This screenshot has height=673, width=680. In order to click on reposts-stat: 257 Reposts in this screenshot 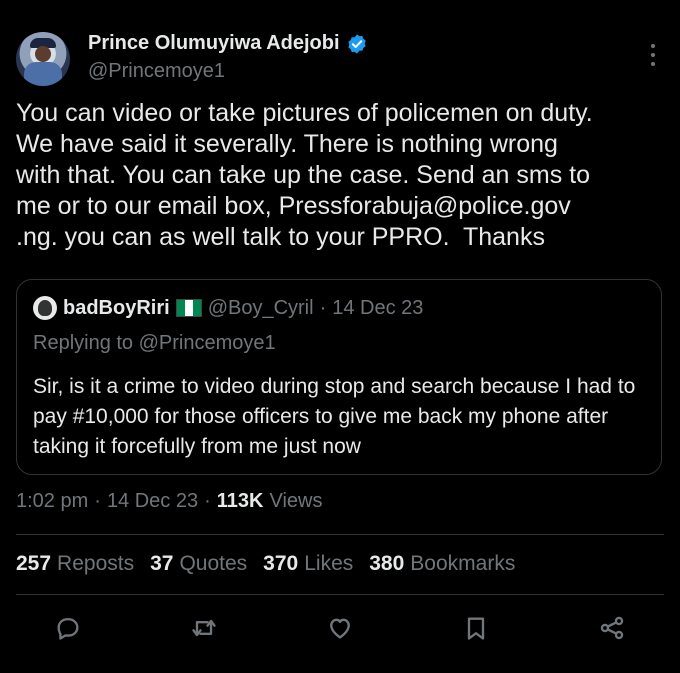, I will do `click(75, 564)`.